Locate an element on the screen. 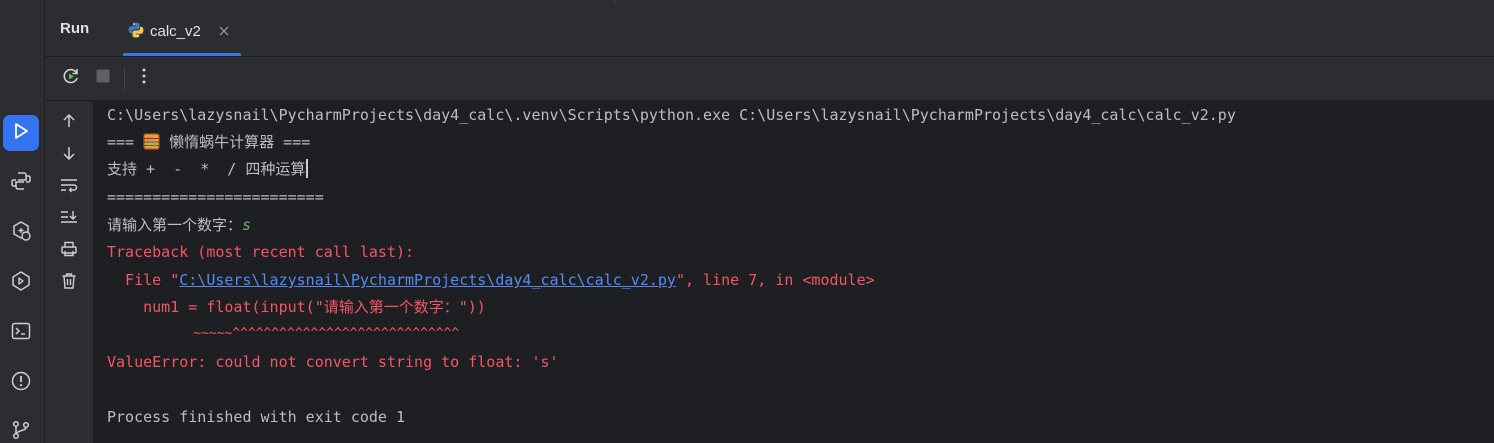 The image size is (1494, 443). abacus-icon is located at coordinates (151, 144).